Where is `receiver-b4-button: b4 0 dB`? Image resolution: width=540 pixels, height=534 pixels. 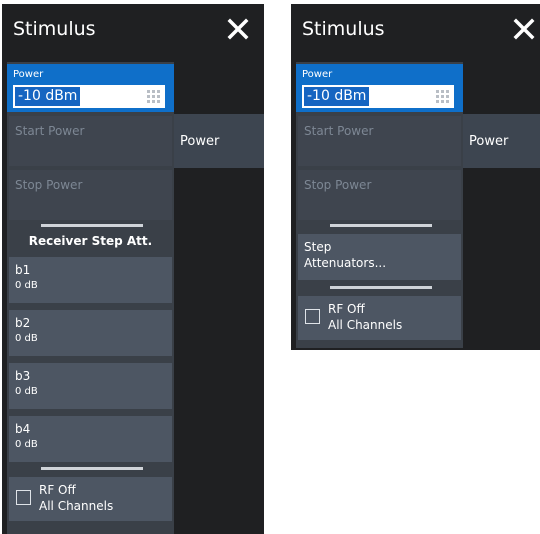
receiver-b4-button: b4 0 dB is located at coordinates (90, 439).